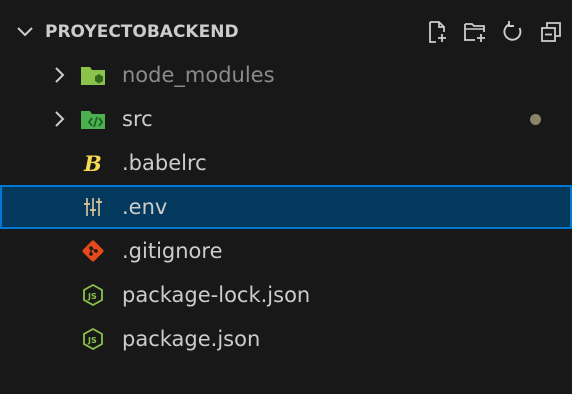  Describe the element at coordinates (286, 163) in the screenshot. I see `tree-item-babelrc: B .babelrc` at that location.